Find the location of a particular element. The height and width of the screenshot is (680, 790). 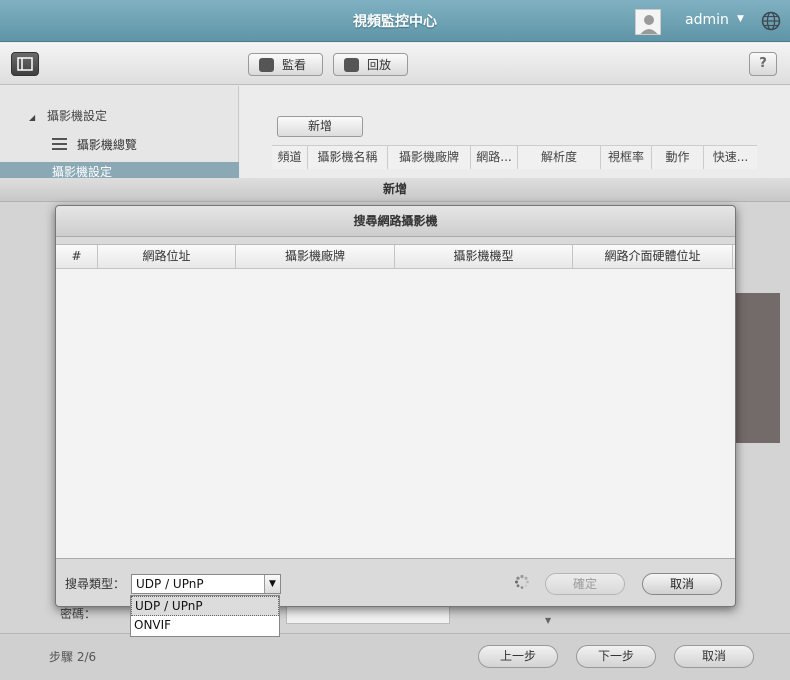

chevron-down-icon: ▼ is located at coordinates (272, 584).